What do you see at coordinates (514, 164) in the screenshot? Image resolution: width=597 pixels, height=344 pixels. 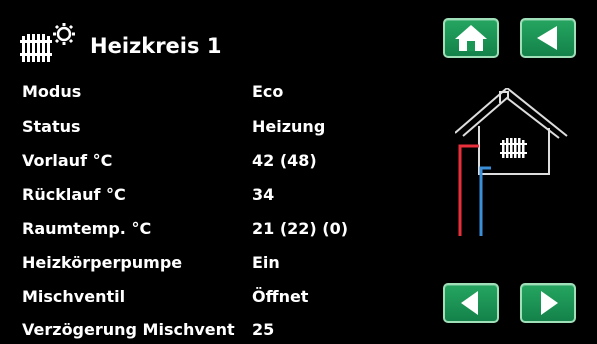 I see `house-radiator-icon` at bounding box center [514, 164].